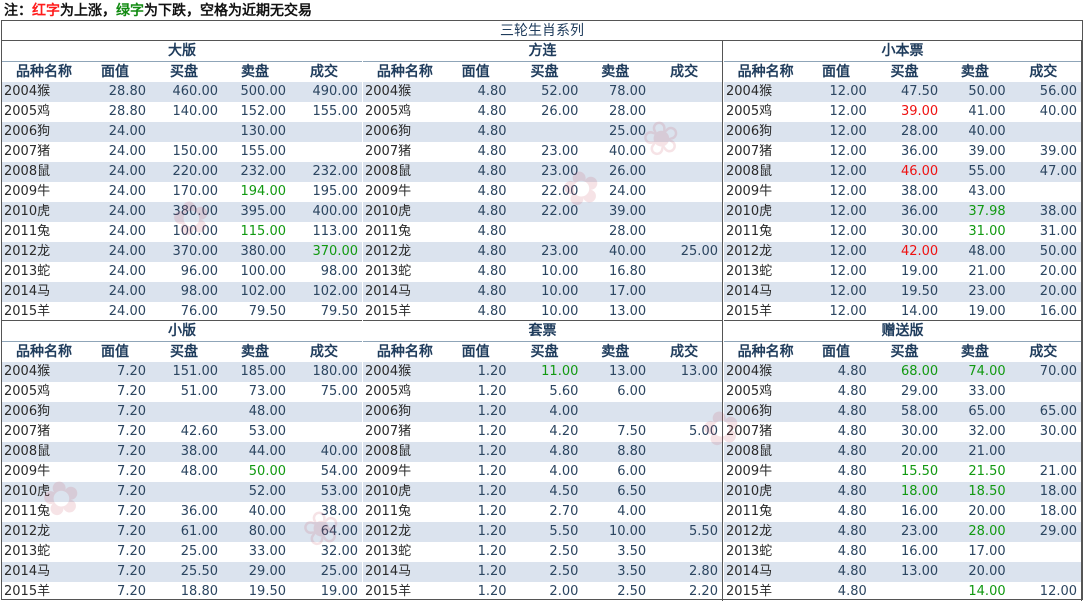 Image resolution: width=1084 pixels, height=602 pixels. I want to click on table-row: 2011兔 4.80 28.00, so click(542, 232).